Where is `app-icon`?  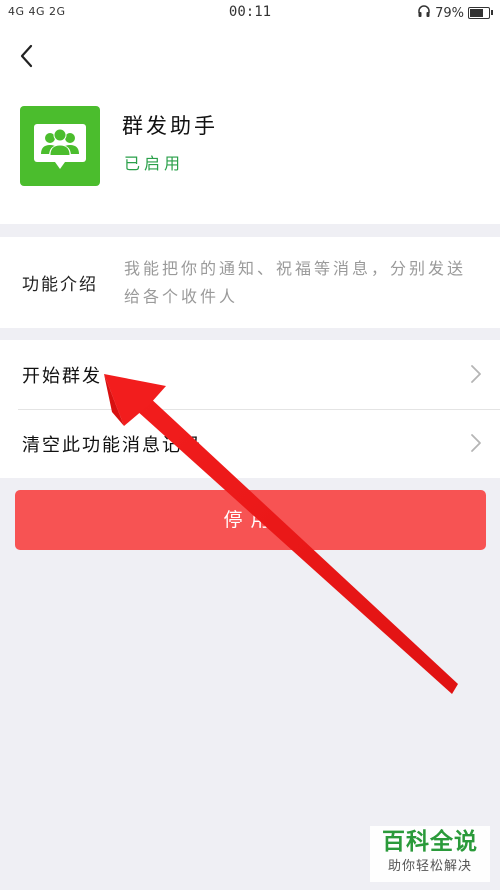
app-icon is located at coordinates (60, 146).